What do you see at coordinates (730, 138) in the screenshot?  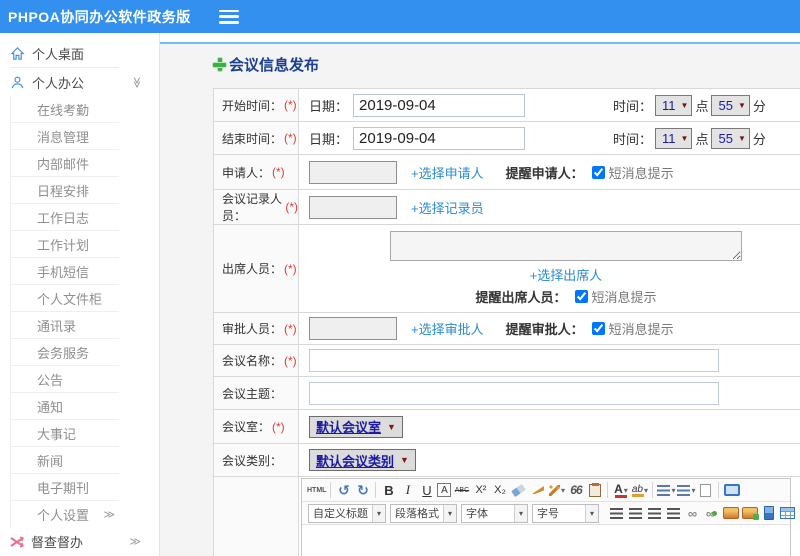 I see `end-minute-select: 55 ▼` at bounding box center [730, 138].